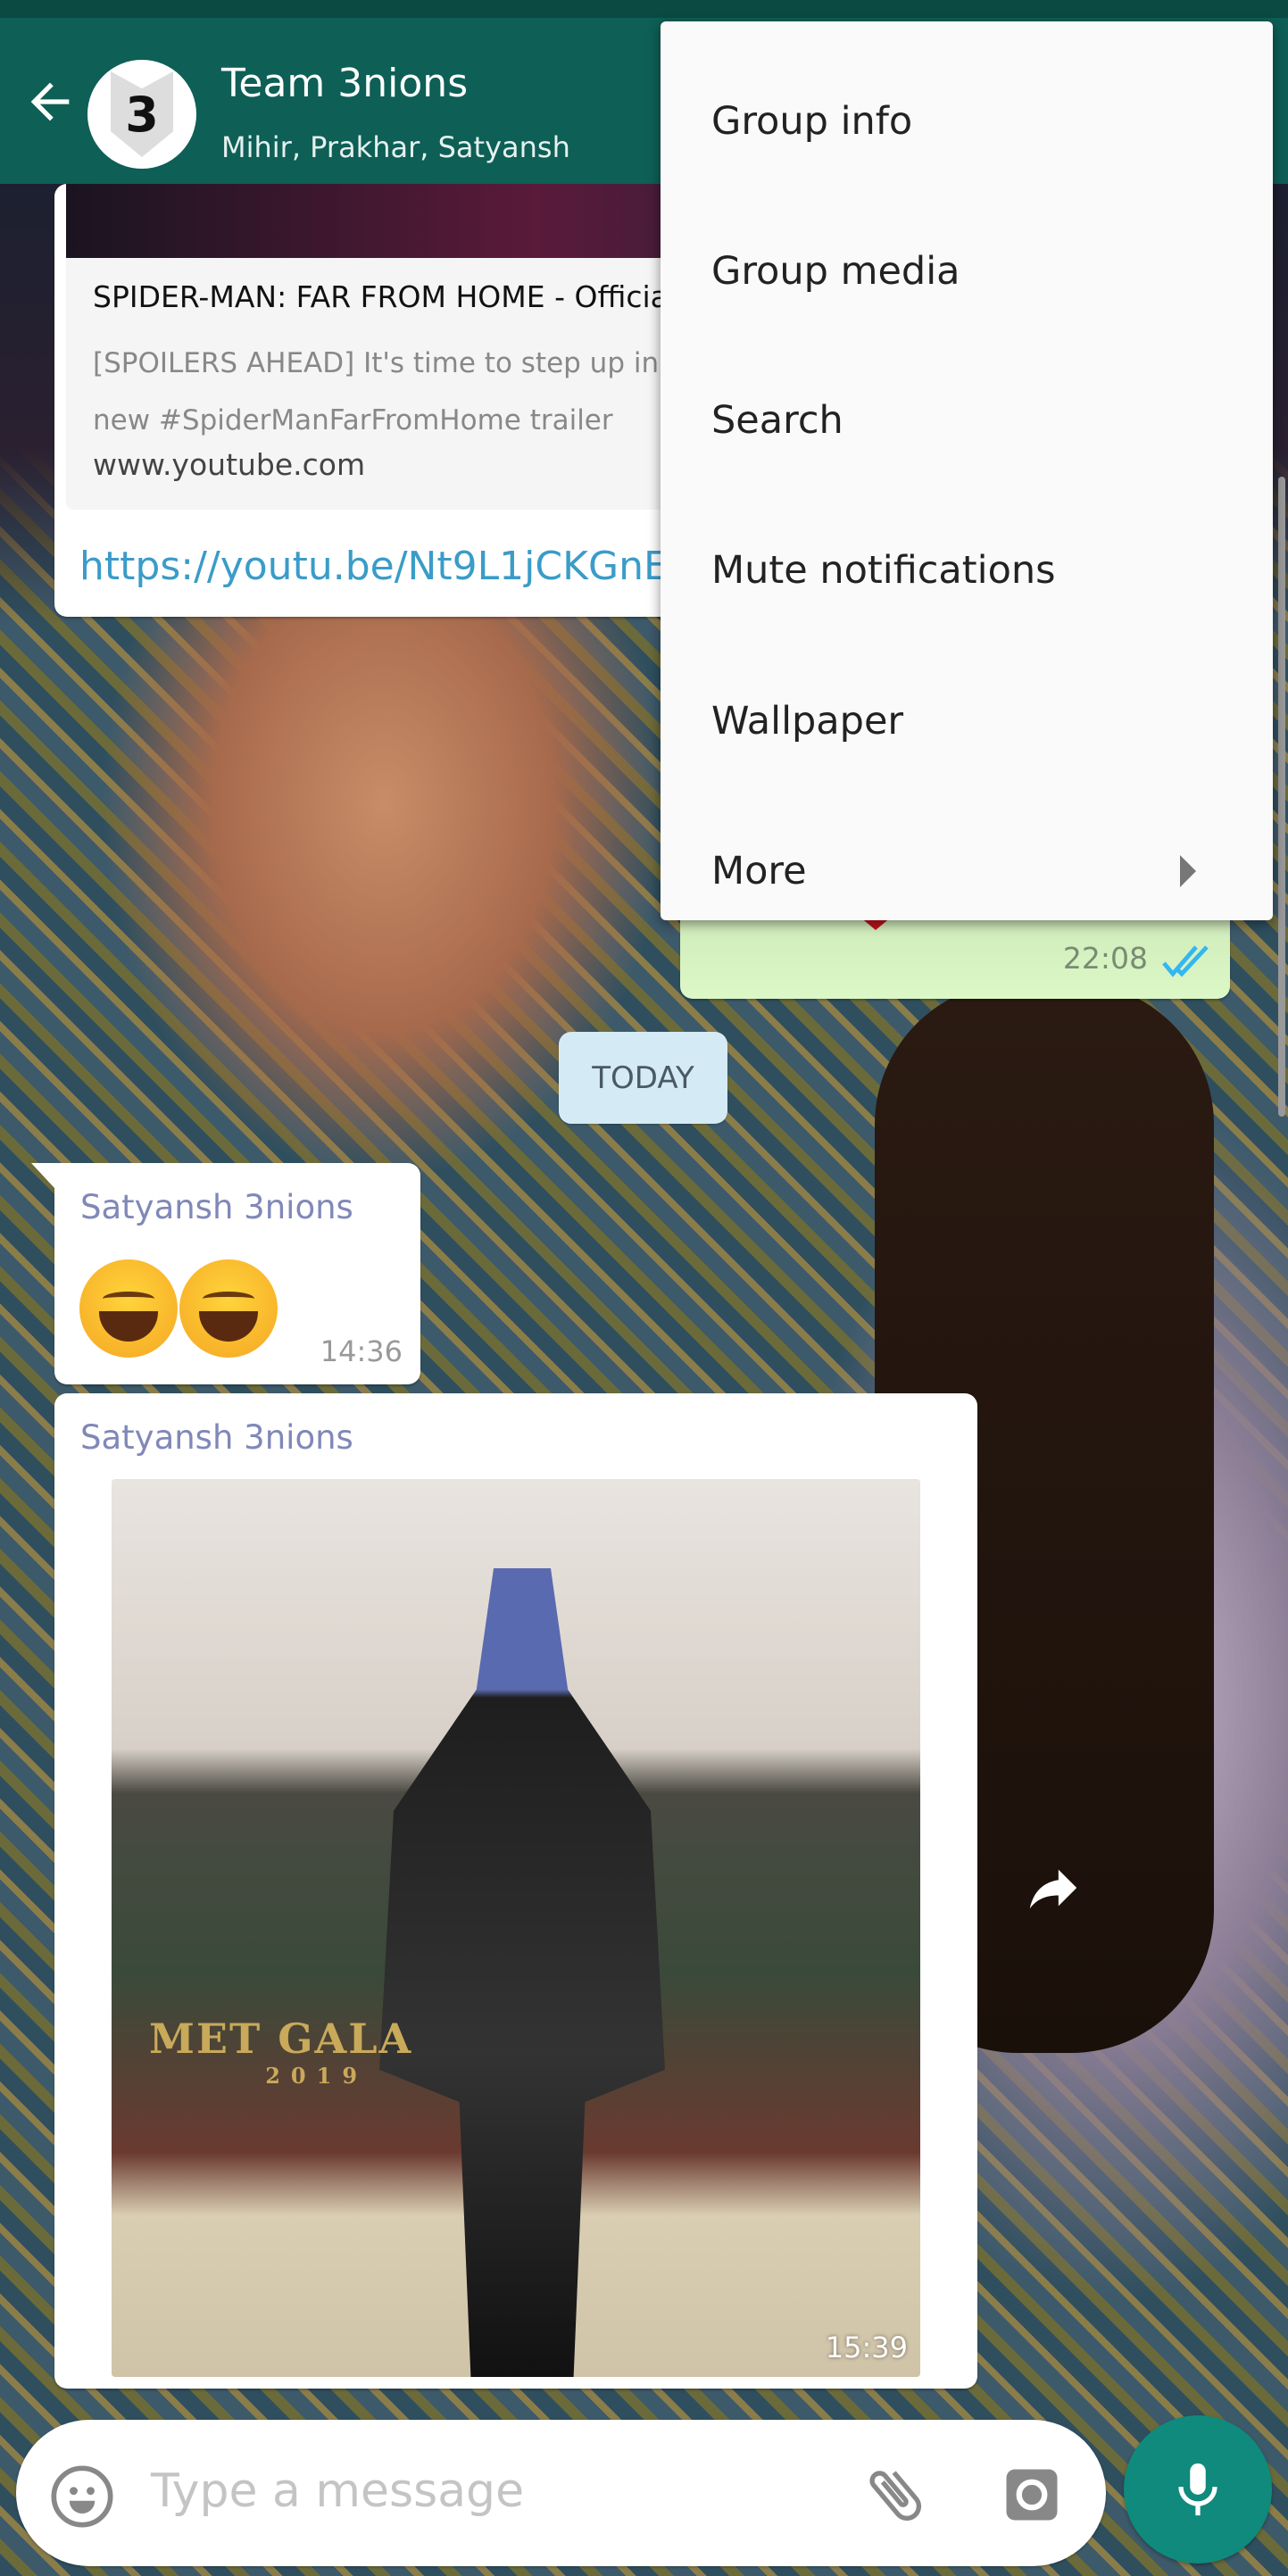 The width and height of the screenshot is (1288, 2576). What do you see at coordinates (43, 1176) in the screenshot?
I see `bubble-tail` at bounding box center [43, 1176].